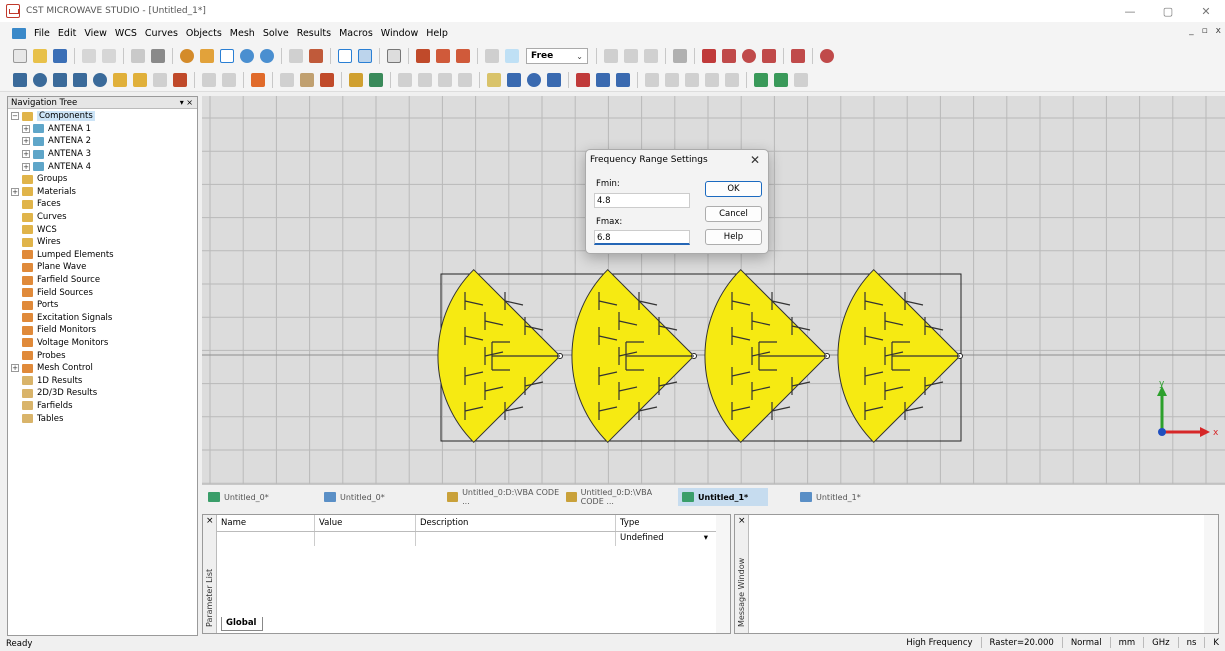  I want to click on result-5-icon, so click(732, 79).